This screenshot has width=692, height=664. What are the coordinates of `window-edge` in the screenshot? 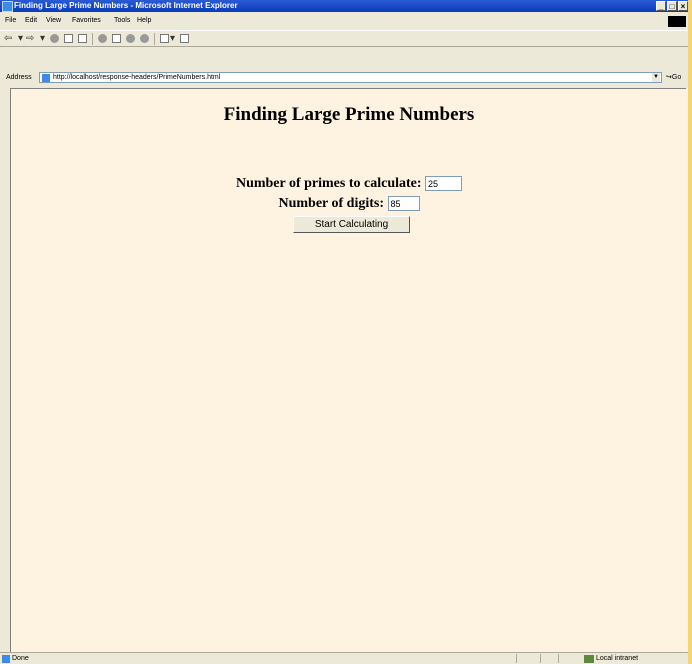 It's located at (690, 332).